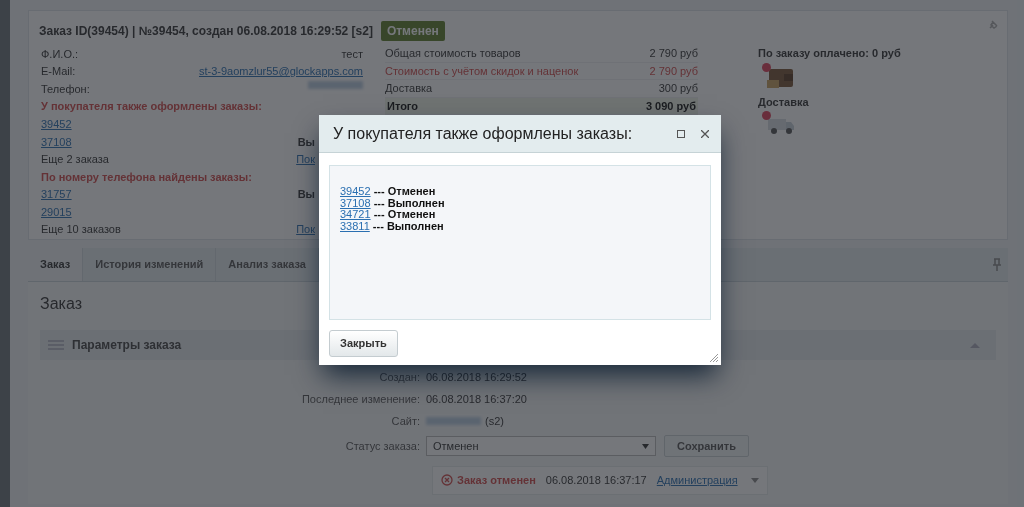 This screenshot has height=507, width=1024. What do you see at coordinates (975, 345) in the screenshot?
I see `caret-up-icon` at bounding box center [975, 345].